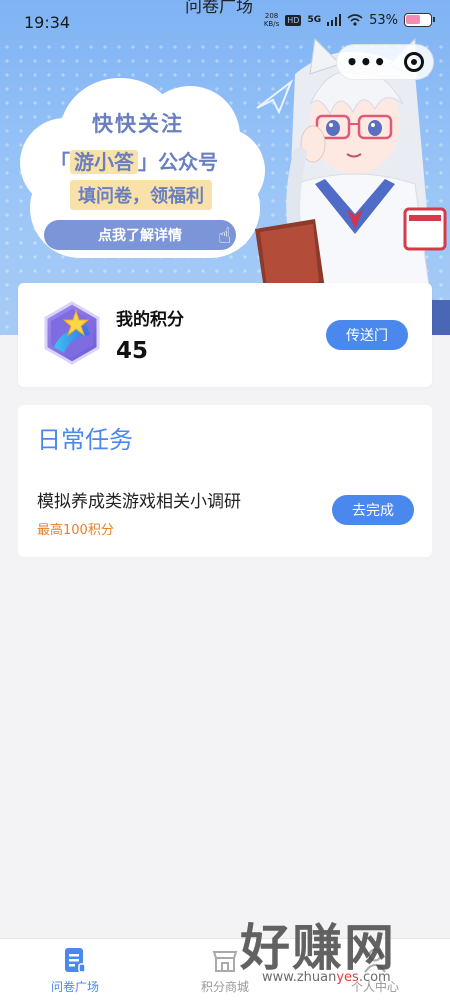 Image resolution: width=450 pixels, height=1000 pixels. I want to click on wifi-icon, so click(355, 20).